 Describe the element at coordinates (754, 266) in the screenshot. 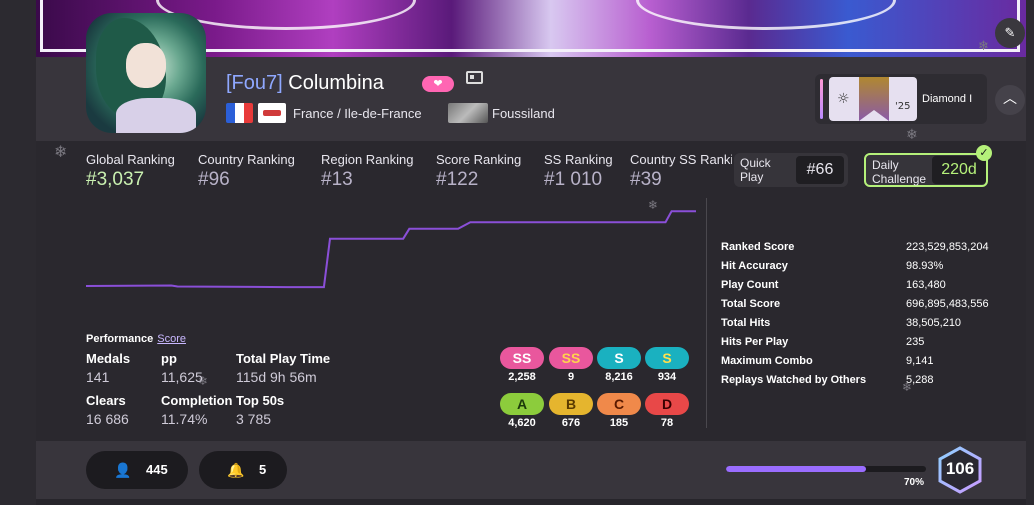

I see `stat-label: Hit Accuracy` at that location.